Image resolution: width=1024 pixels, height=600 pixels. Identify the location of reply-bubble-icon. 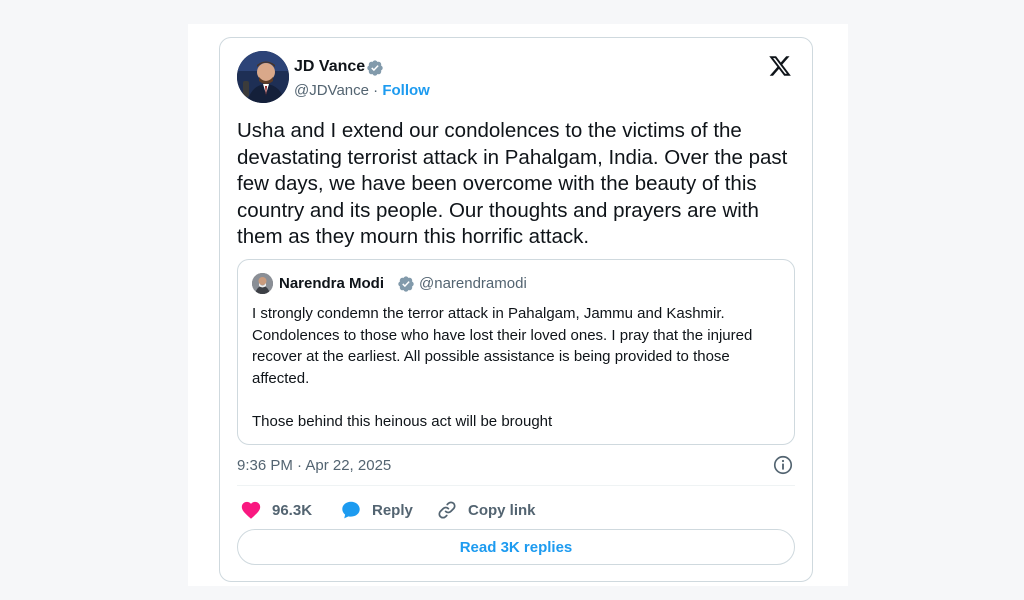
(351, 510).